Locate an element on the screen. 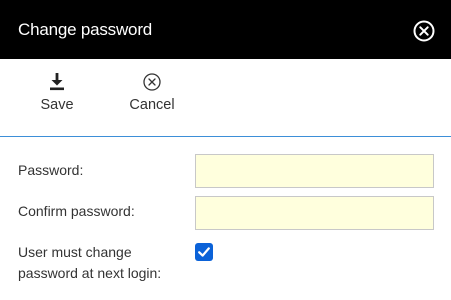 This screenshot has width=451, height=300. password-label: Password: is located at coordinates (51, 170).